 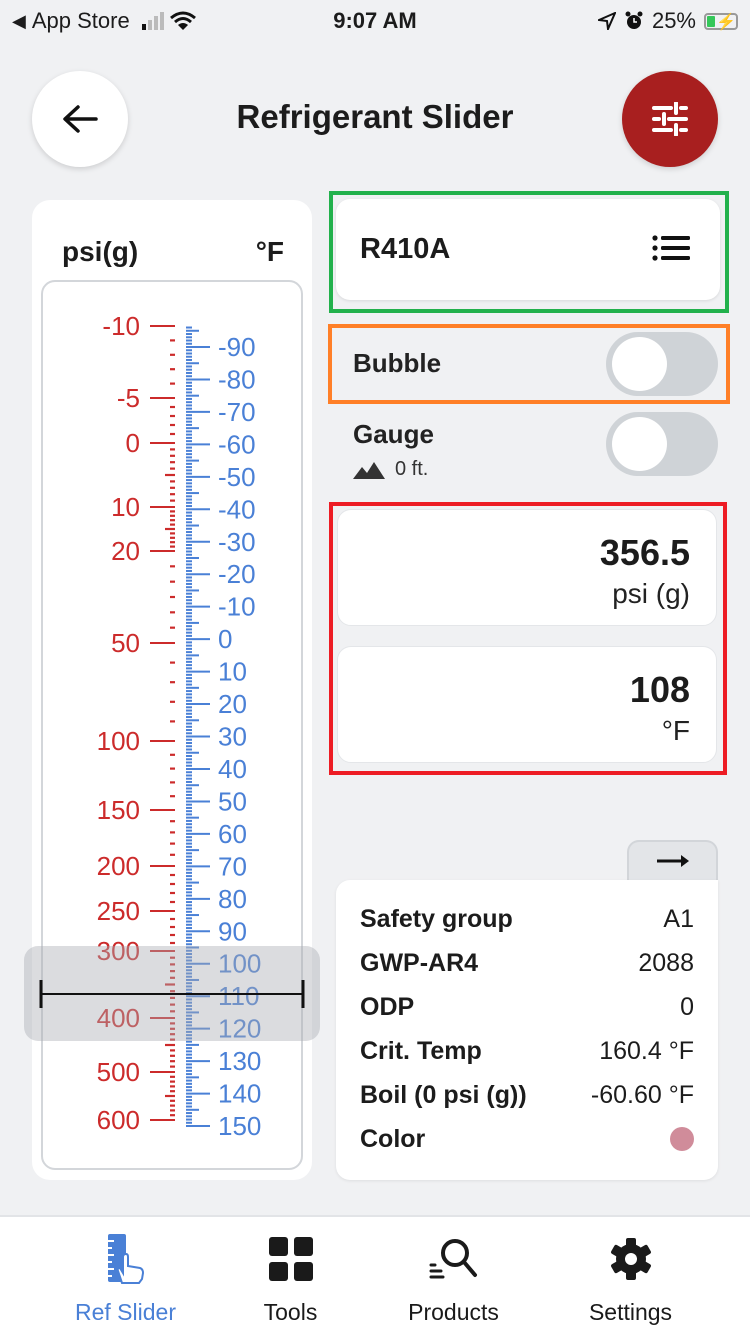 I want to click on slider-indicator-line, so click(x=172, y=994).